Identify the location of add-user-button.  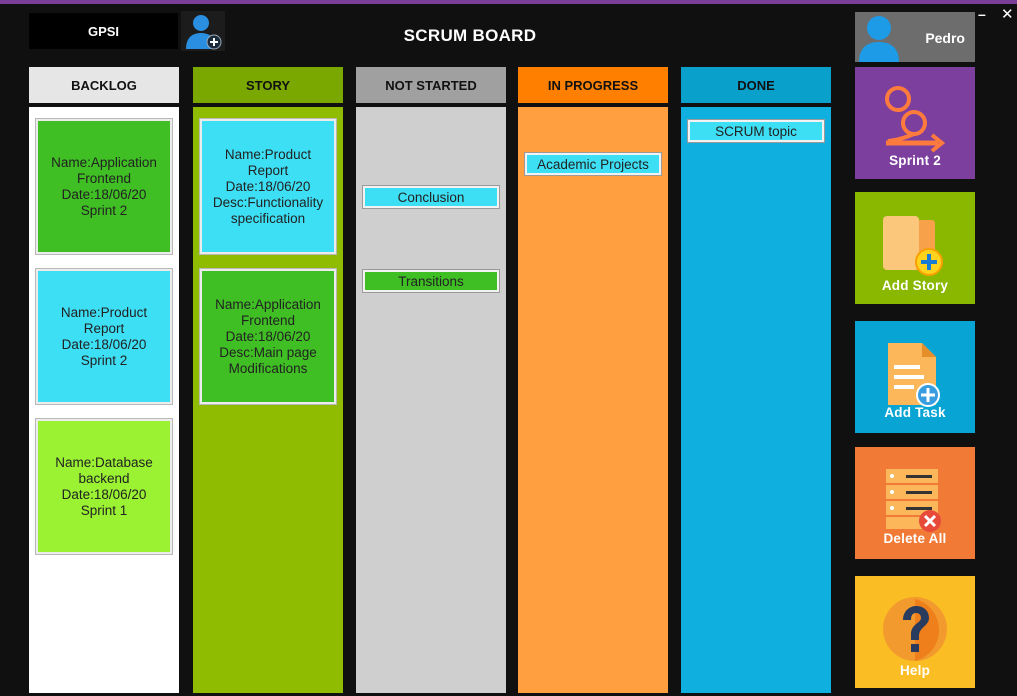
(203, 31).